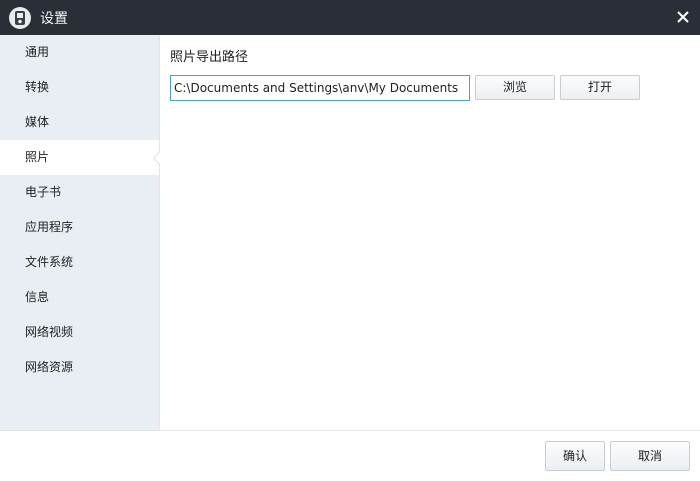  Describe the element at coordinates (683, 17) in the screenshot. I see `close-icon` at that location.